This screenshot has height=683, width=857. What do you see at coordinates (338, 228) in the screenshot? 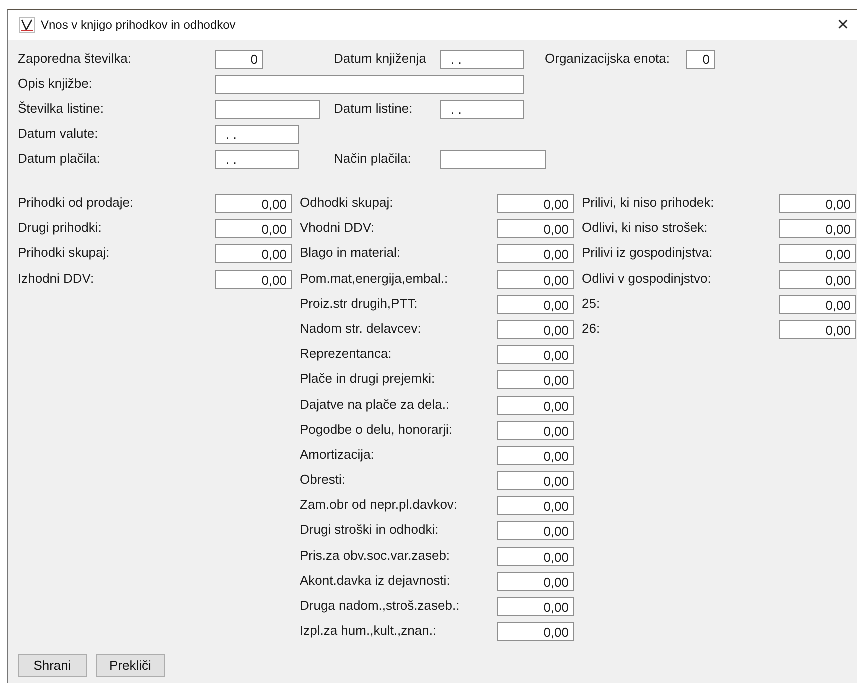
I see `field-label: Vhodni DDV:` at bounding box center [338, 228].